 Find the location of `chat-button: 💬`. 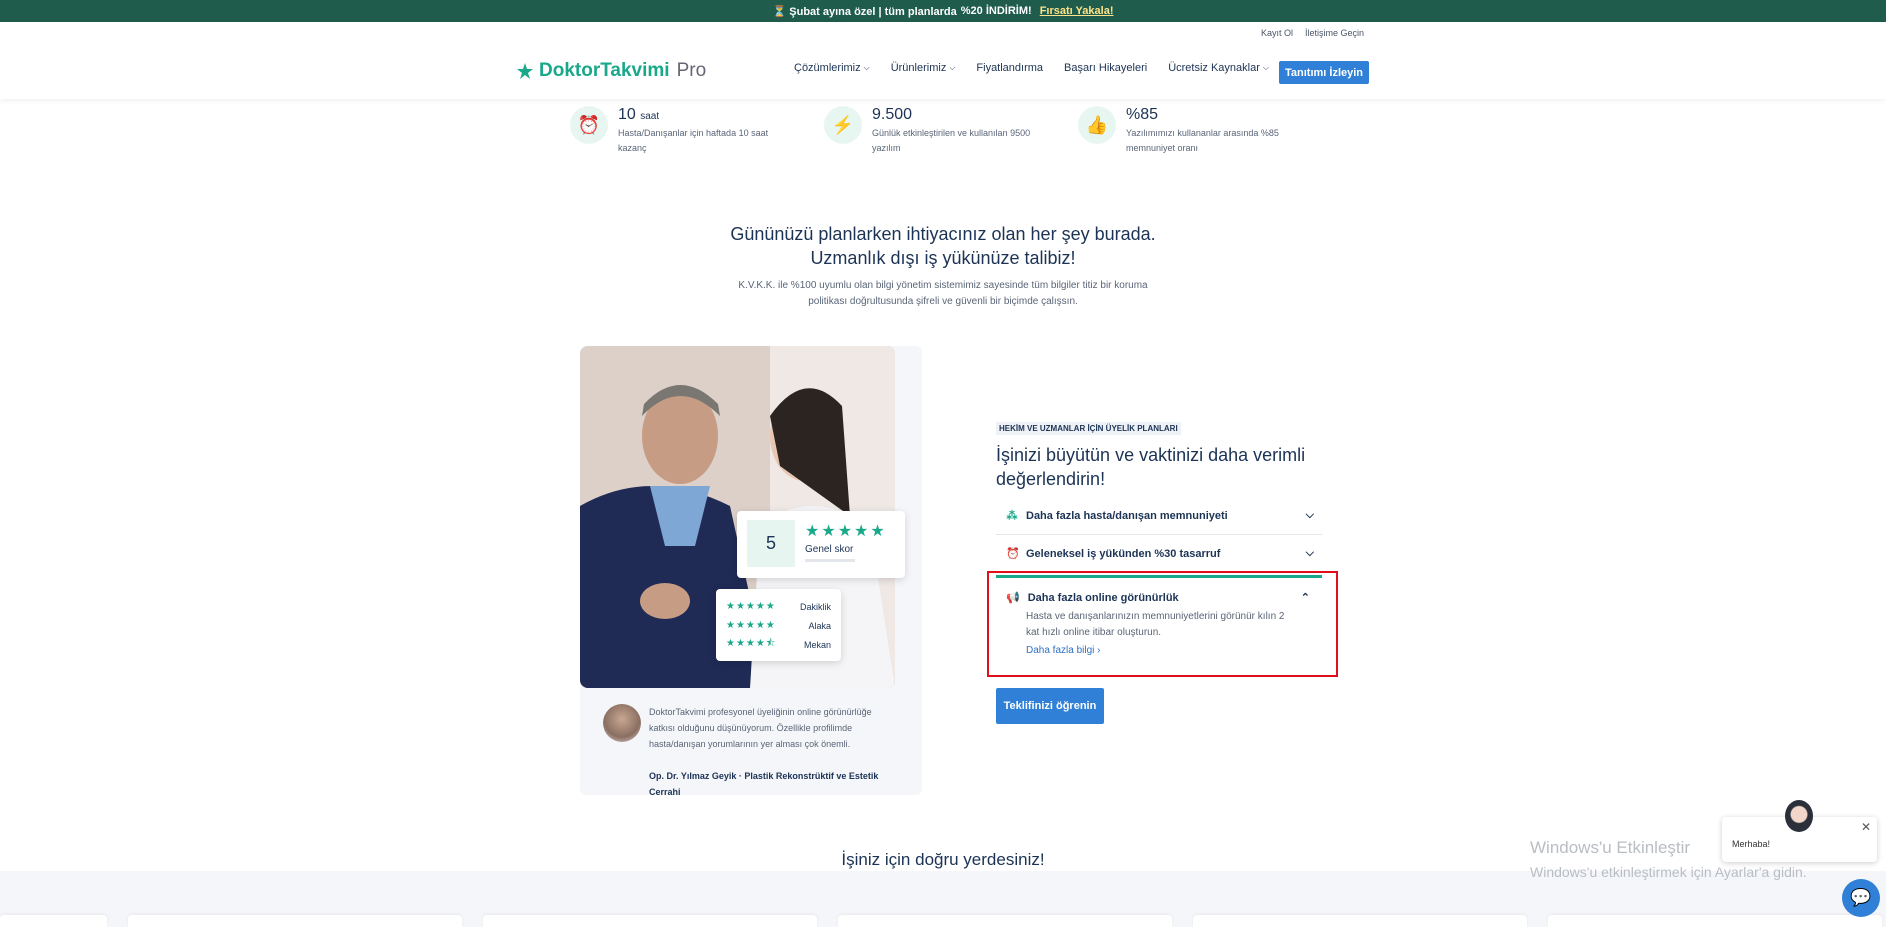

chat-button: 💬 is located at coordinates (1861, 898).